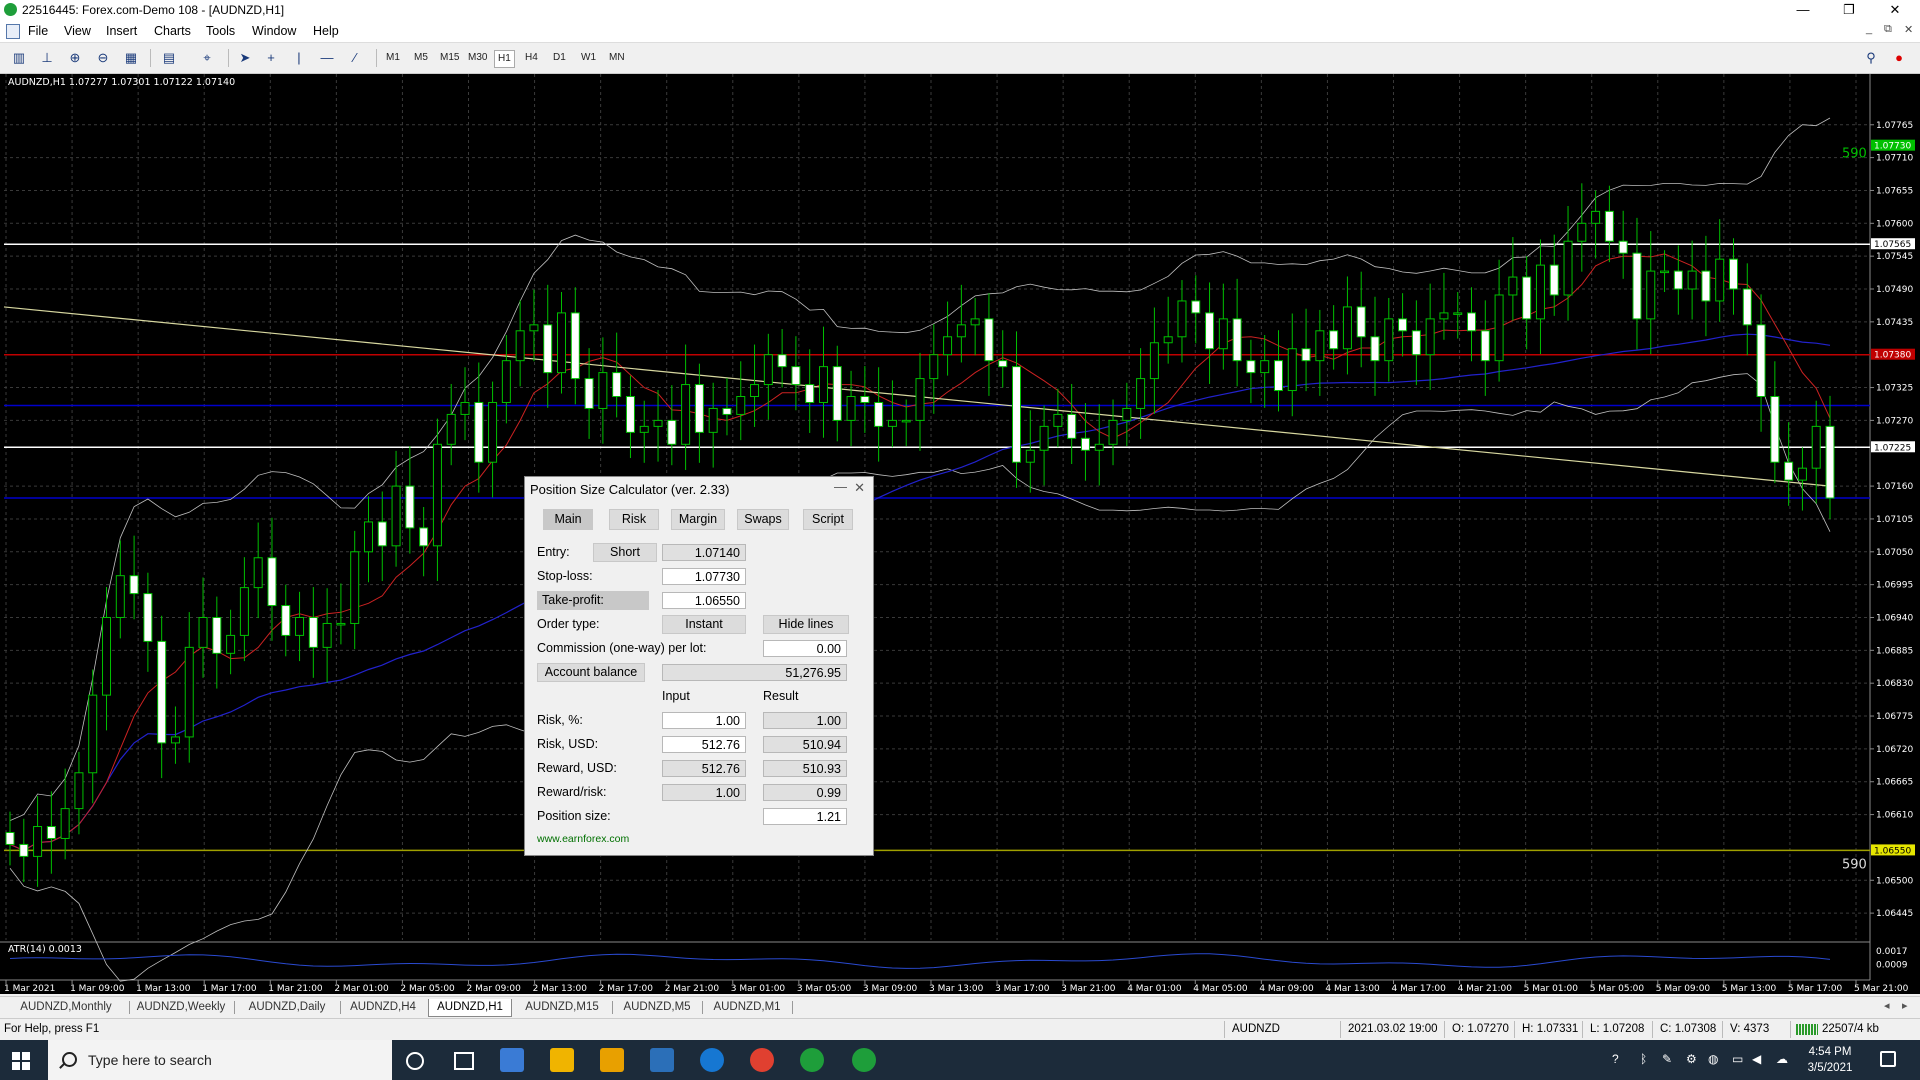  What do you see at coordinates (1615, 1059) in the screenshot?
I see `help-tray-icon: ?` at bounding box center [1615, 1059].